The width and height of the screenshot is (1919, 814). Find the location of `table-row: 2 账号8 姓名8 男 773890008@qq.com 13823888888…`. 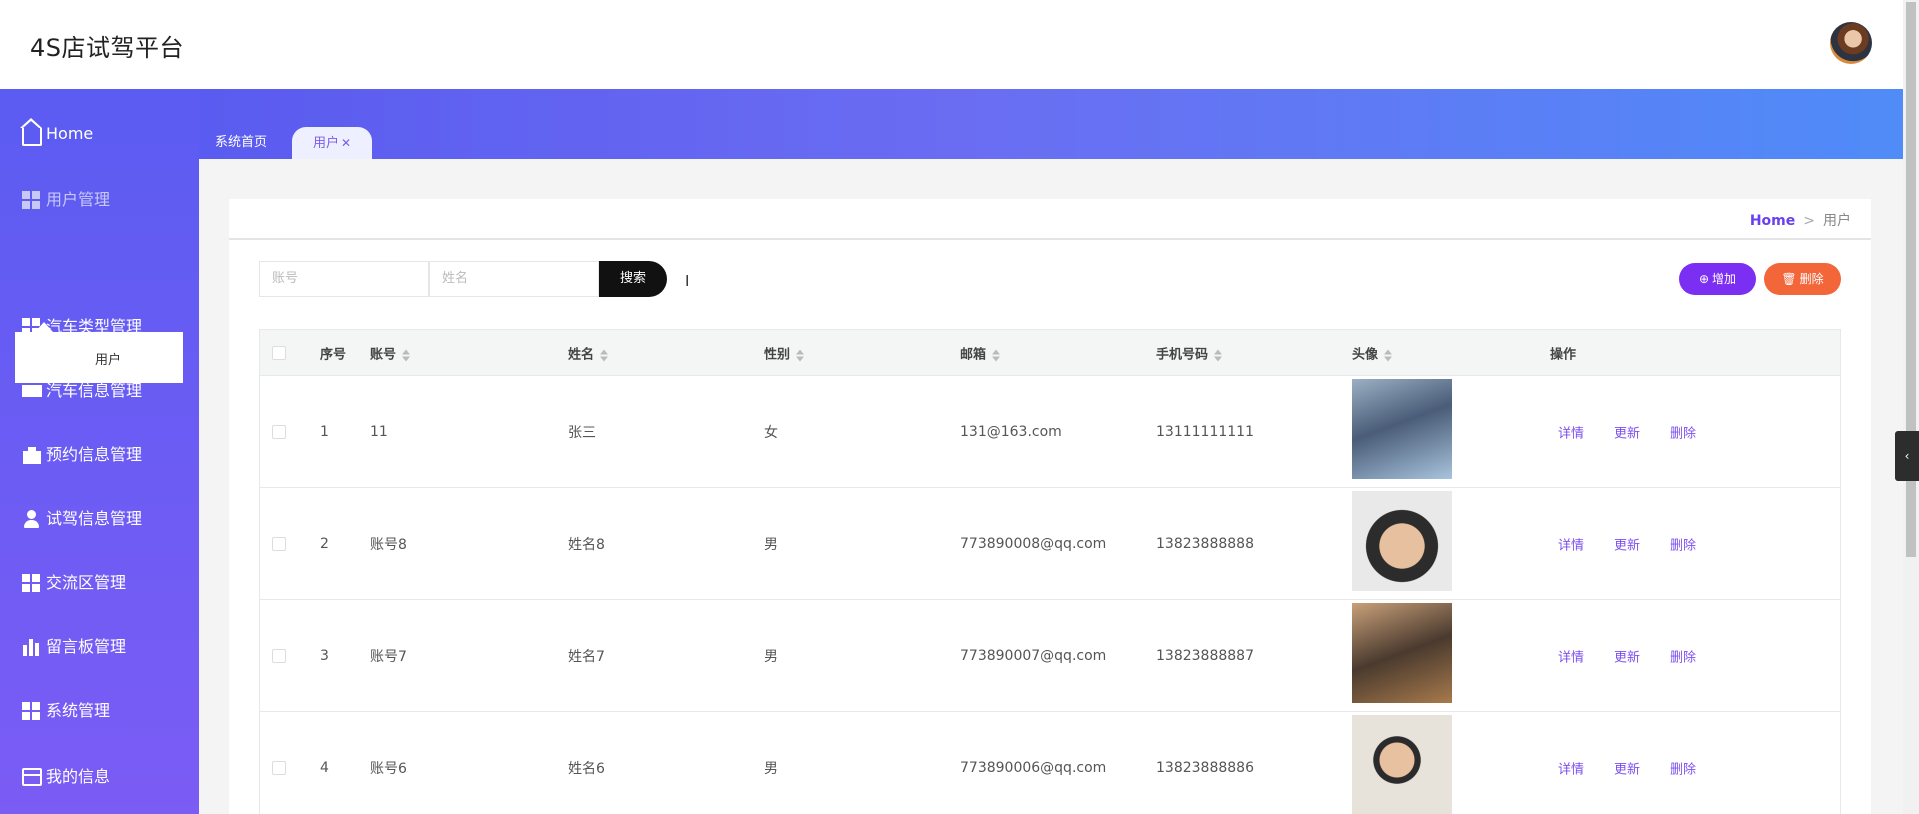

table-row: 2 账号8 姓名8 男 773890008@qq.com 13823888888… is located at coordinates (1050, 544).